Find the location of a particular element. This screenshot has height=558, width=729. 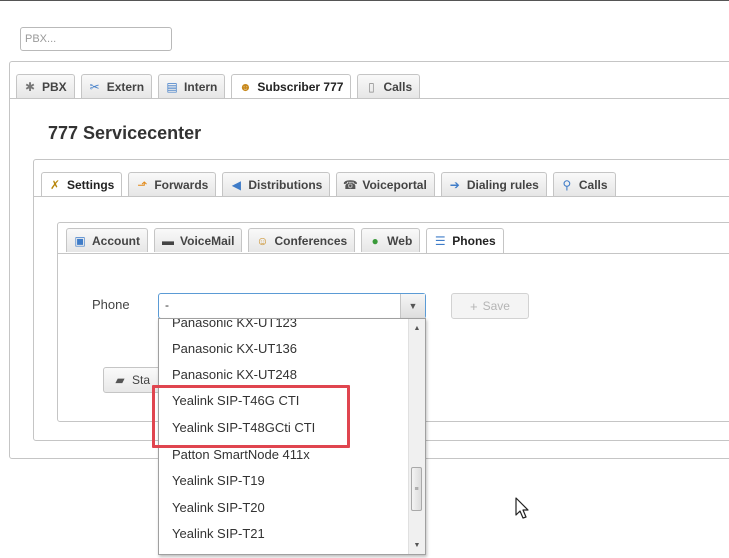

folder-open-icon: ▰ is located at coordinates (120, 380).